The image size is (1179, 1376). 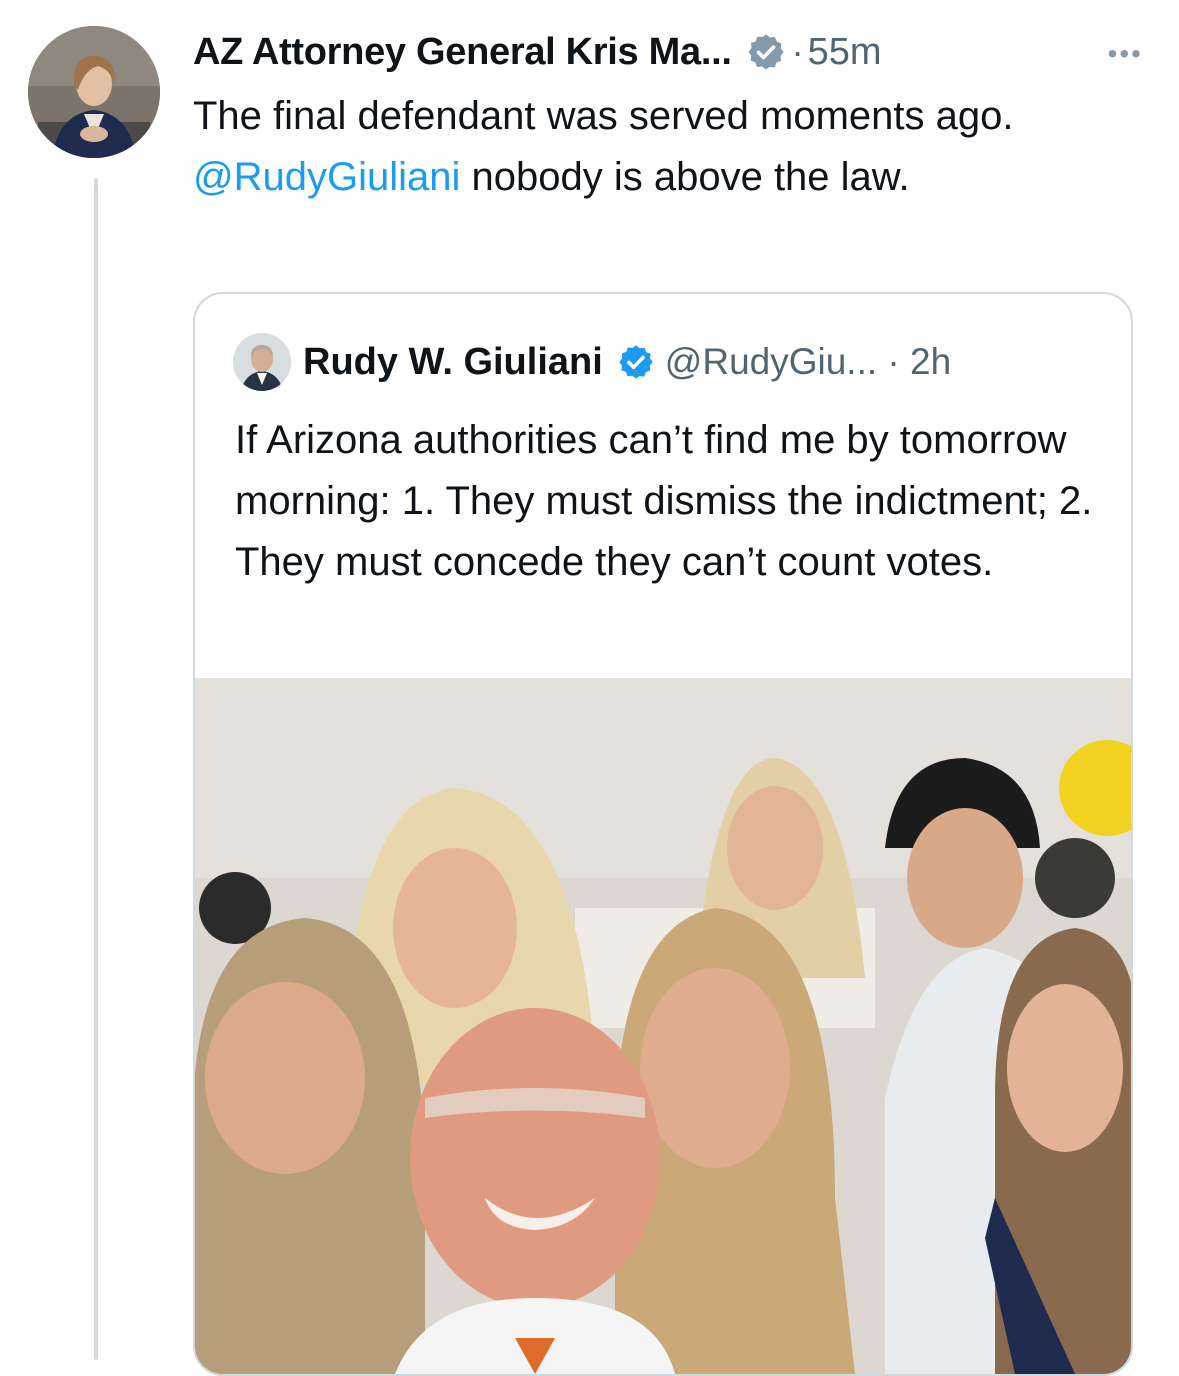 I want to click on quoted-author-name: Rudy W. Giuliani, so click(x=453, y=362).